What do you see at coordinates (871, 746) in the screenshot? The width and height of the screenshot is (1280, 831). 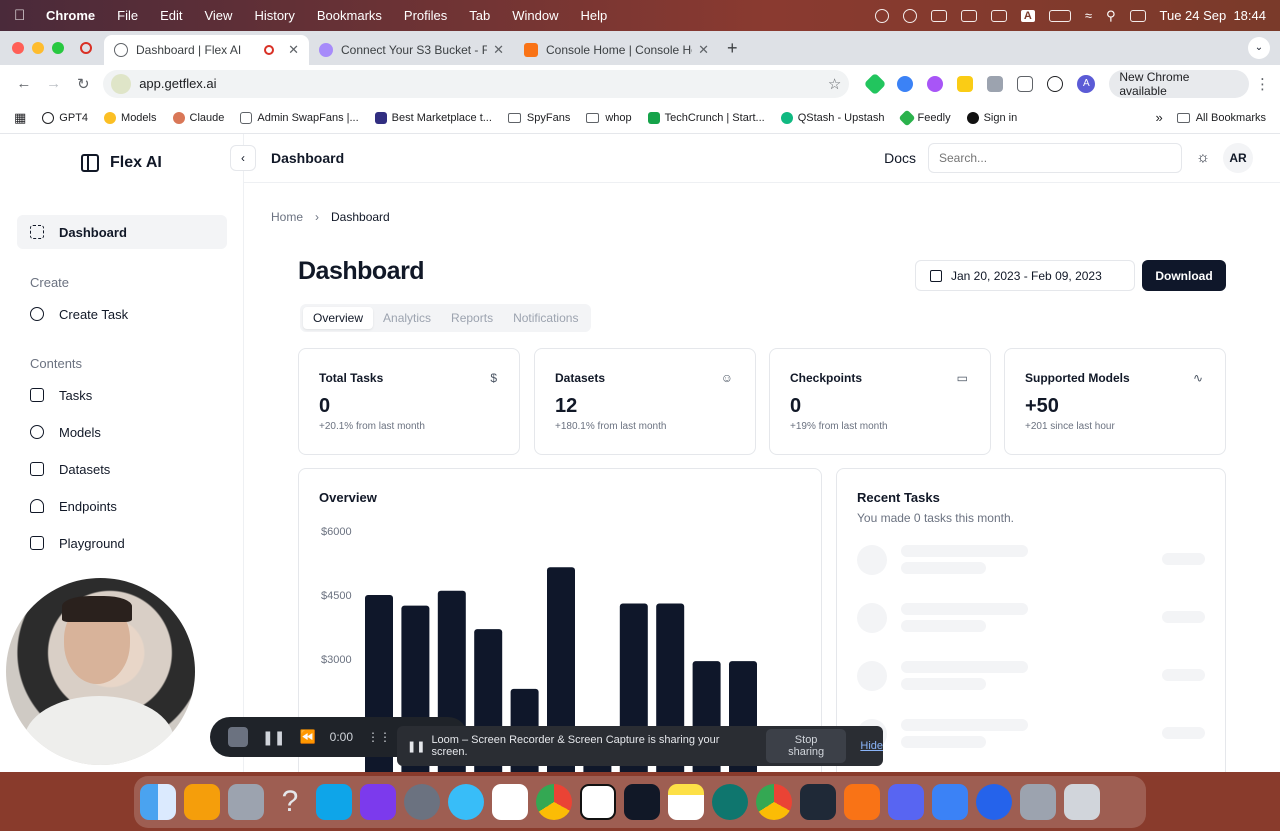 I see `hide-sharing-bar-link: Hide` at bounding box center [871, 746].